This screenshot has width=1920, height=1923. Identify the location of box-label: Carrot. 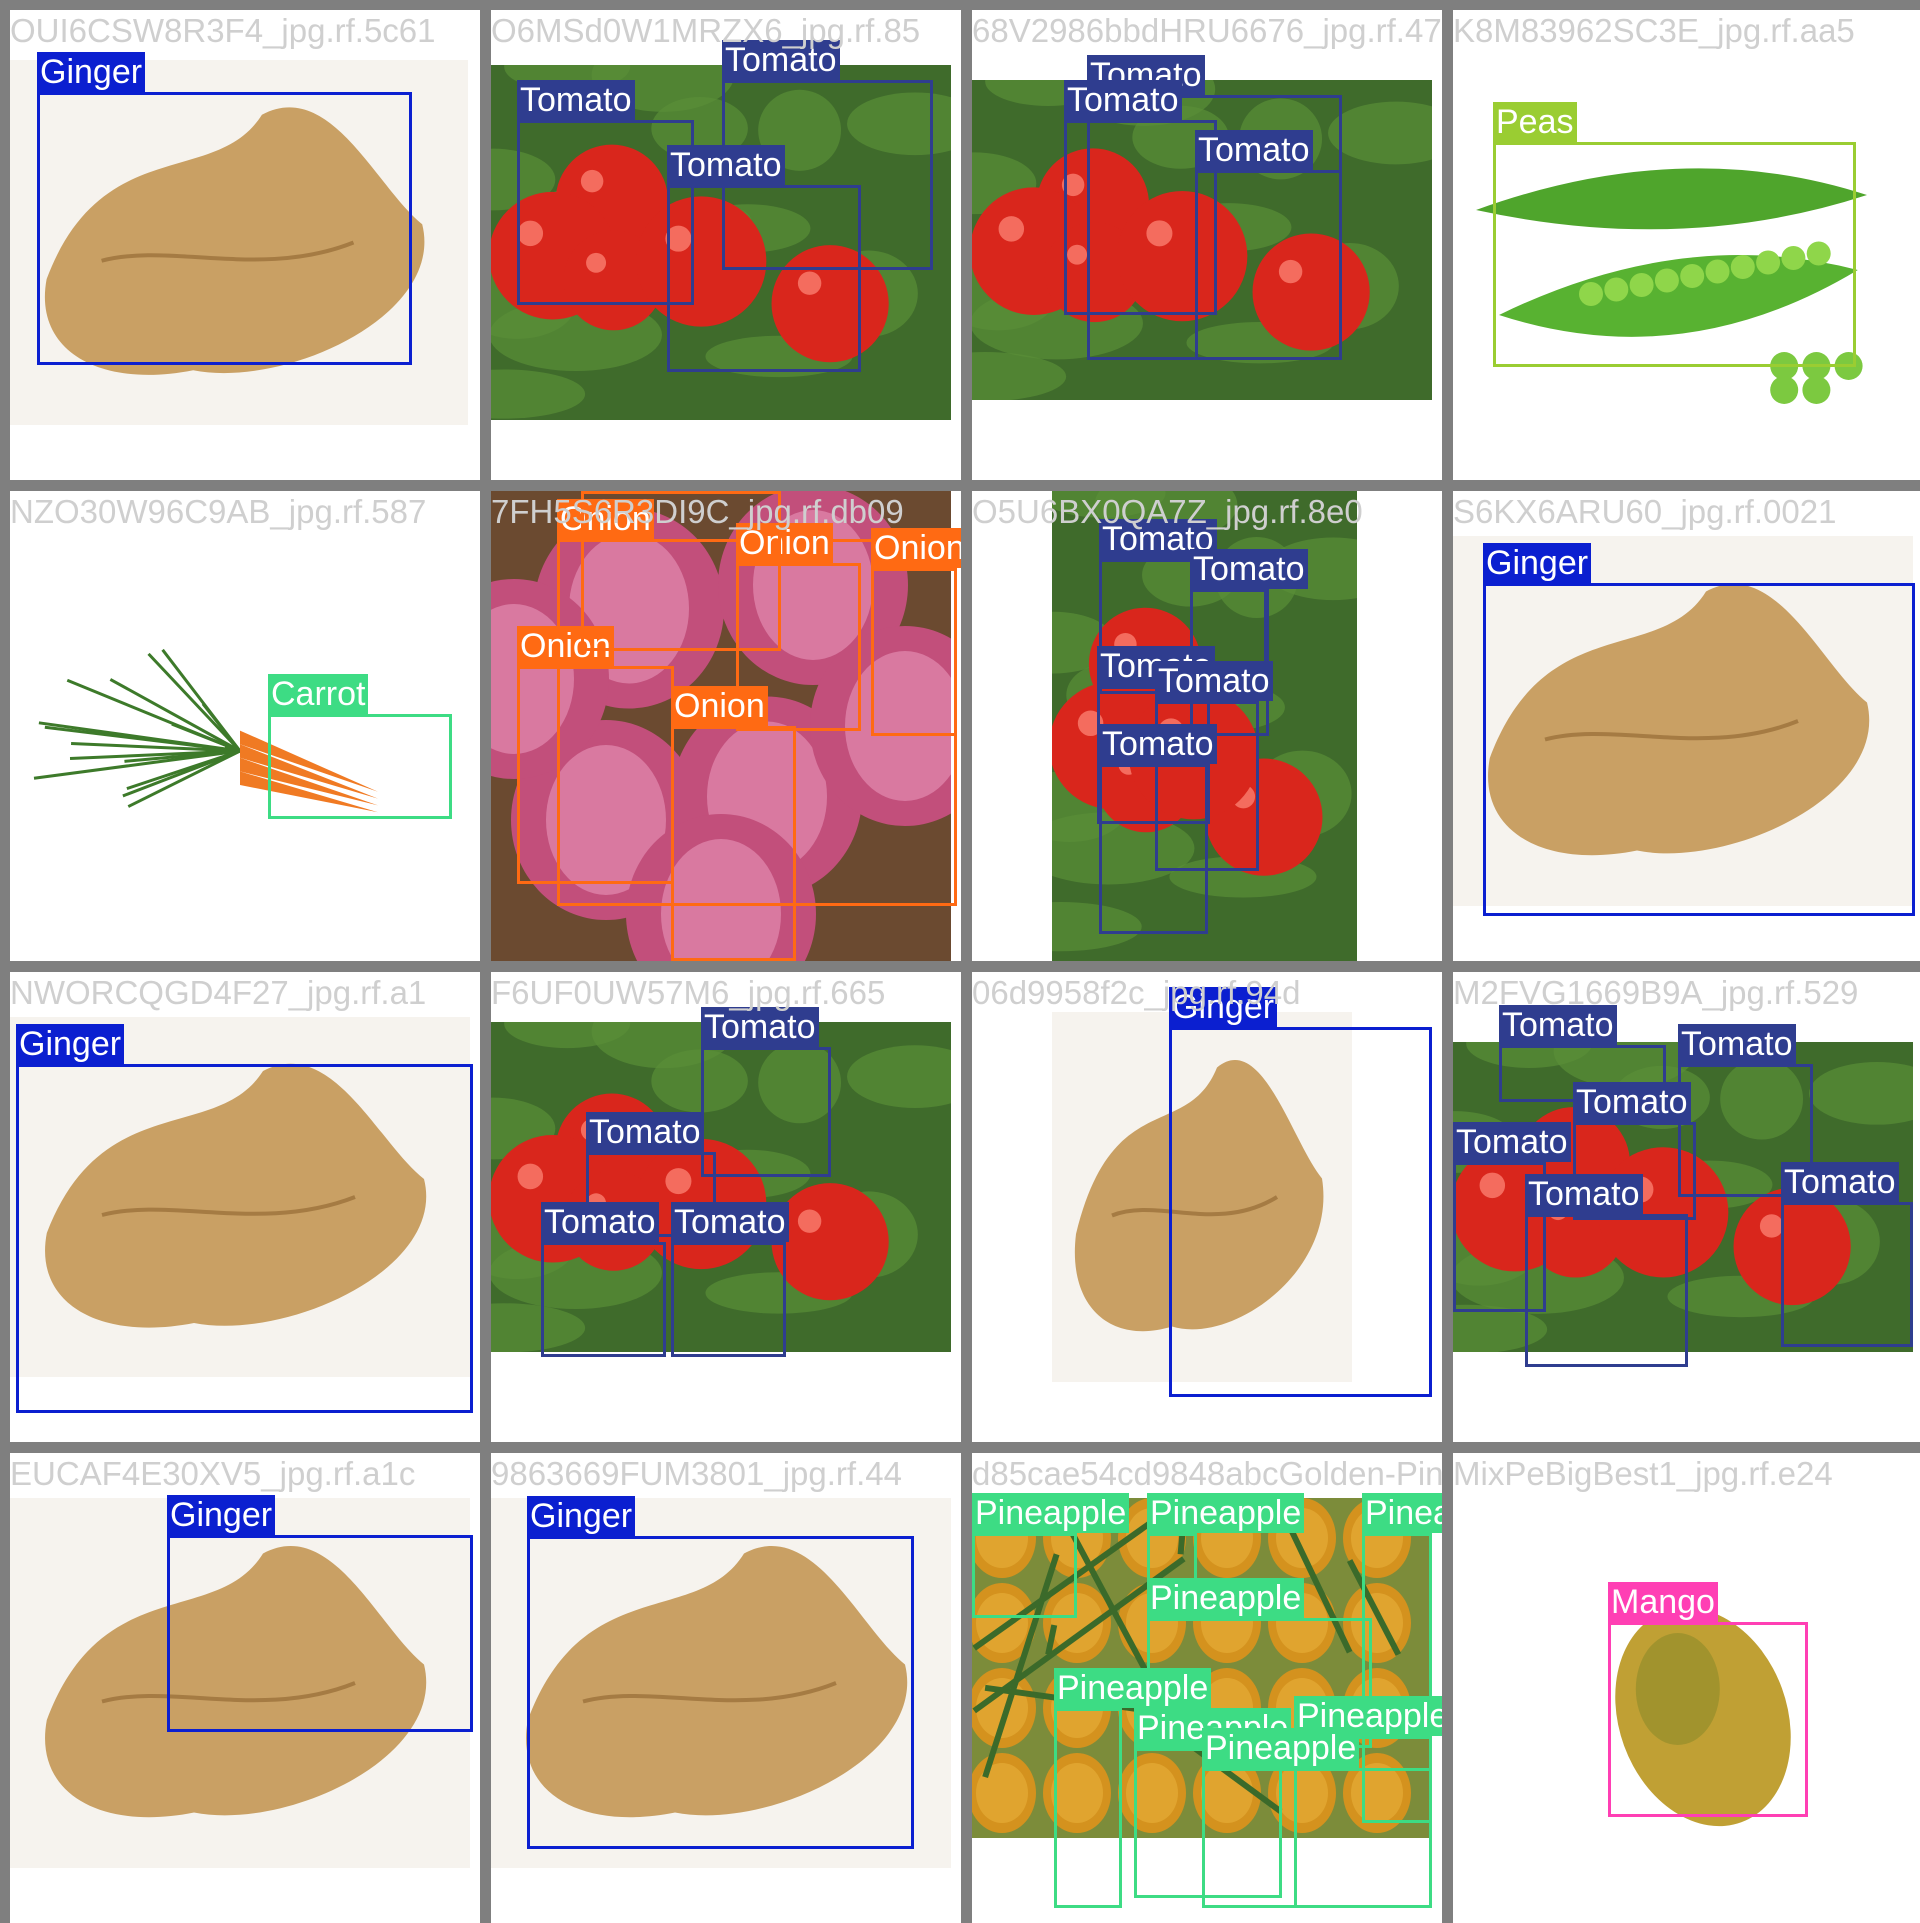
(318, 694).